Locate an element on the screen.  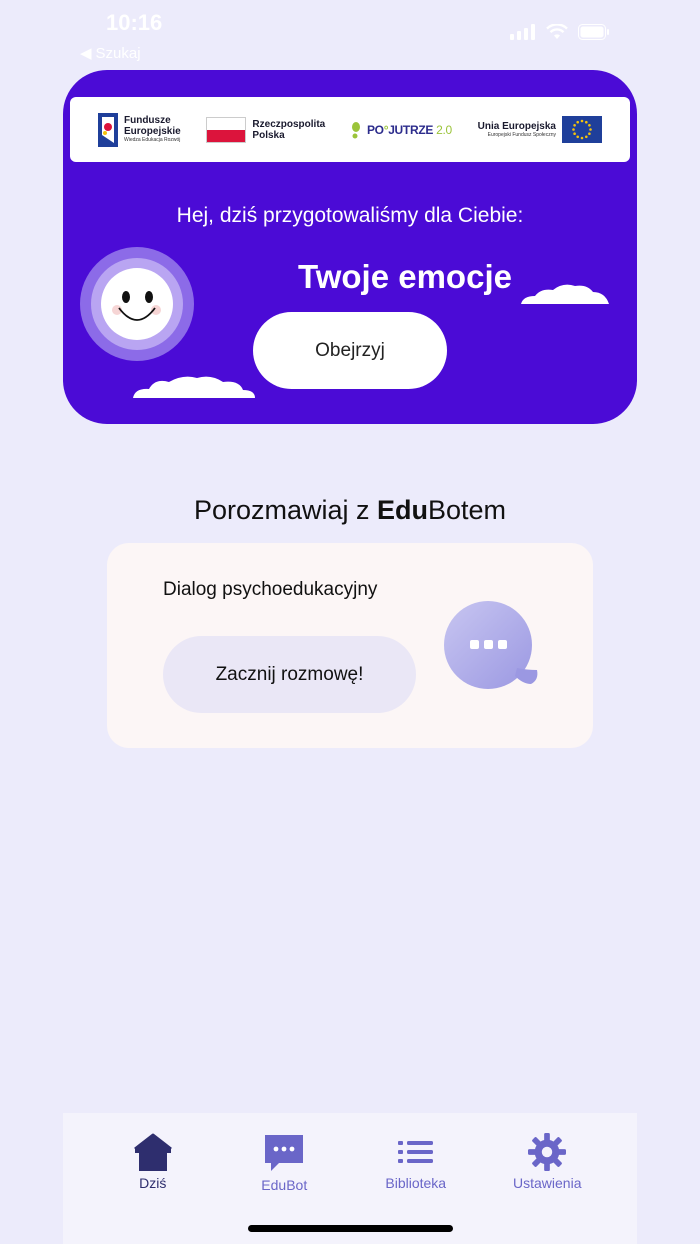
ue-sub: Europejski Fundusz Społeczny is located at coordinates (521, 134).